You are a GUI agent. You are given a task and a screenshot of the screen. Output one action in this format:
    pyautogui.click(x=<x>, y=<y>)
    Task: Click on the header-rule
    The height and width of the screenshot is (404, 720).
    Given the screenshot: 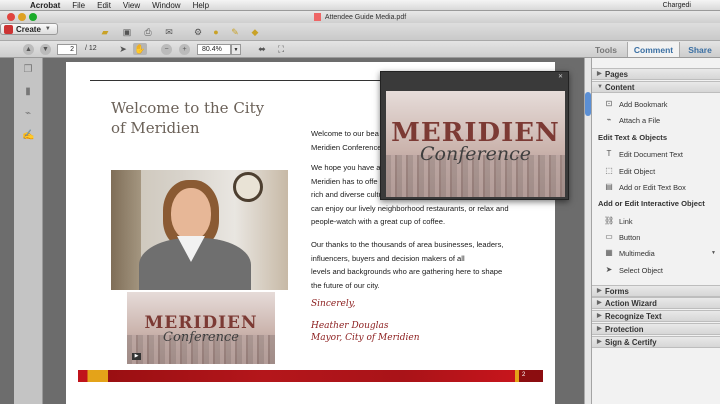 What is the action you would take?
    pyautogui.click(x=235, y=80)
    